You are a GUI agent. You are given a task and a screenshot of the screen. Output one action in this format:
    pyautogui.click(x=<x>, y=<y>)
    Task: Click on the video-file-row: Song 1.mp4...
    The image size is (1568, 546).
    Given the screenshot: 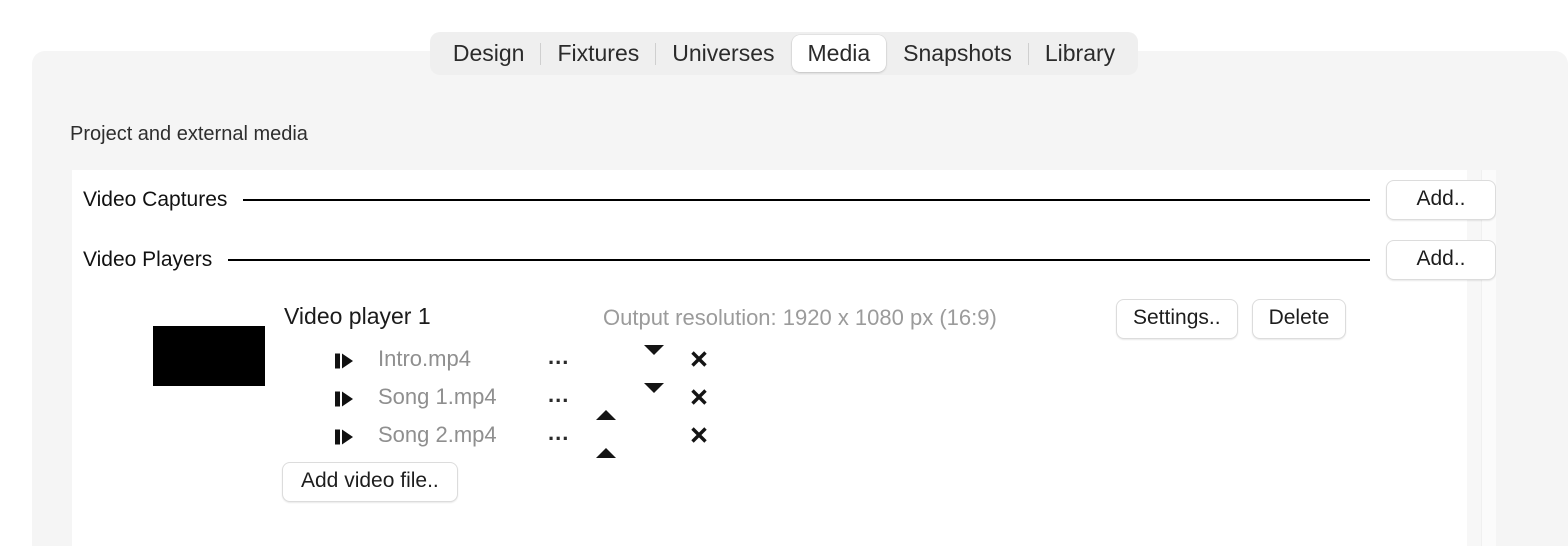 What is the action you would take?
    pyautogui.click(x=784, y=400)
    